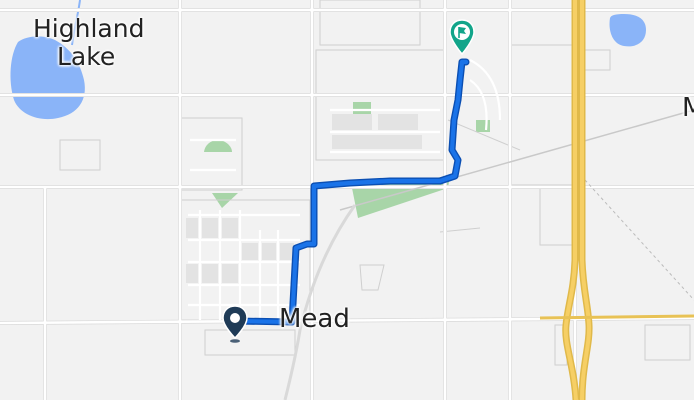 Image resolution: width=694 pixels, height=400 pixels. I want to click on highland-lake-label-line1: Highland, so click(89, 28).